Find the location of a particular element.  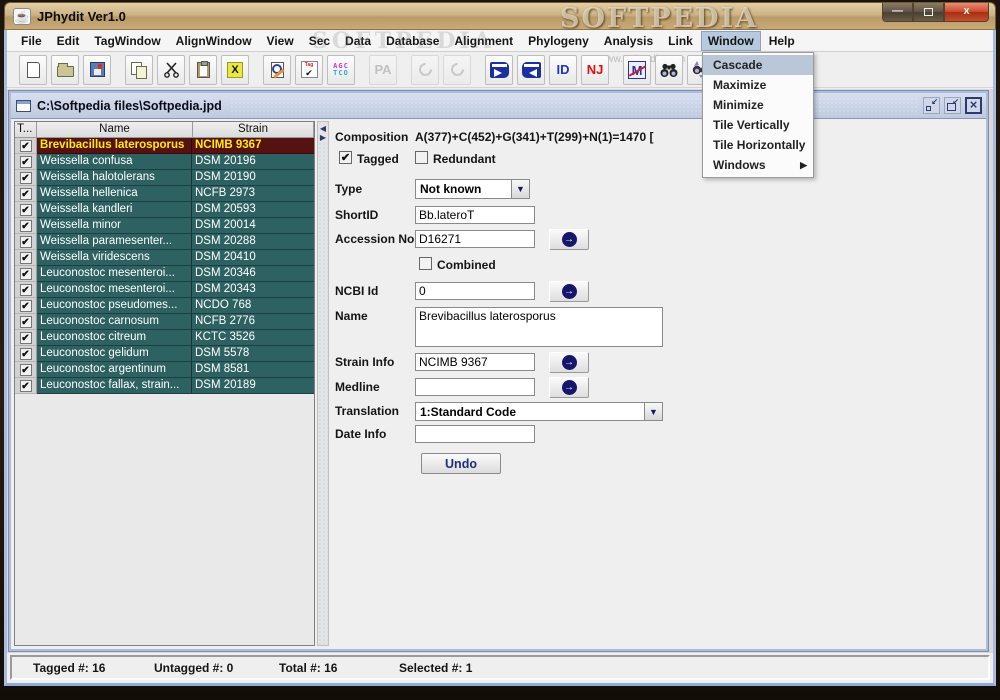

column-header-strain: Strain is located at coordinates (253, 130).